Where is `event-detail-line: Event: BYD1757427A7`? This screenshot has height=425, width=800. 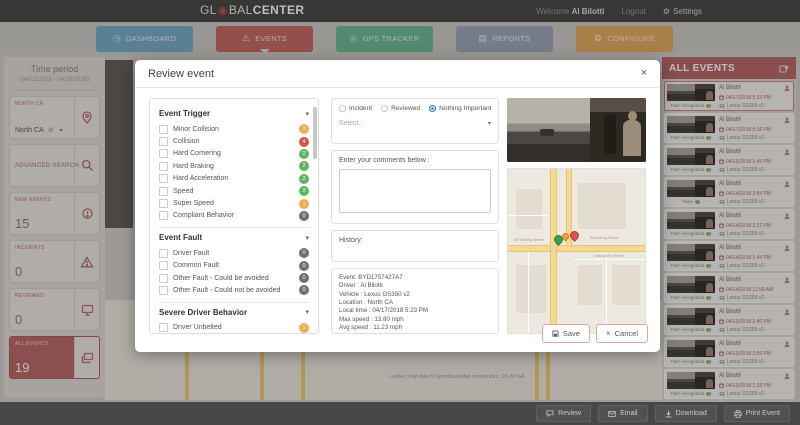
event-detail-line: Event: BYD1757427A7 is located at coordinates (371, 277).